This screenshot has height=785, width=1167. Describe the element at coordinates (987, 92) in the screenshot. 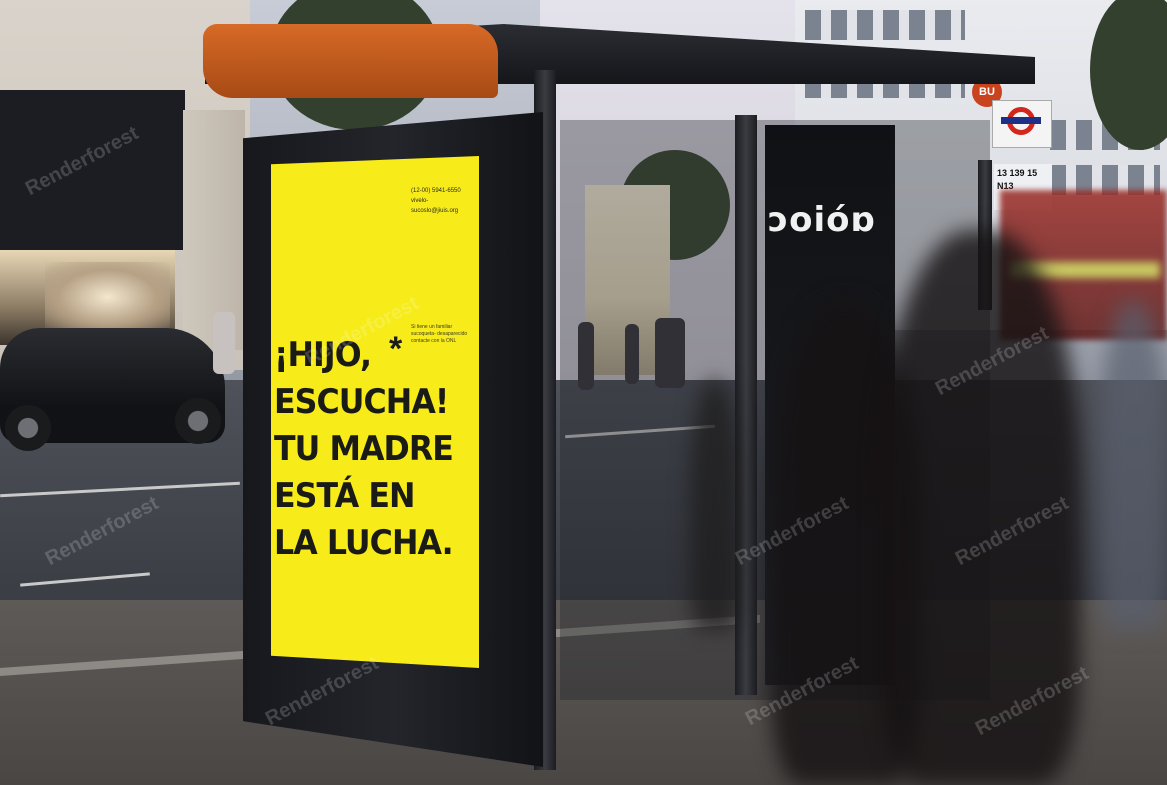

I see `bus-sign-label: BU` at that location.